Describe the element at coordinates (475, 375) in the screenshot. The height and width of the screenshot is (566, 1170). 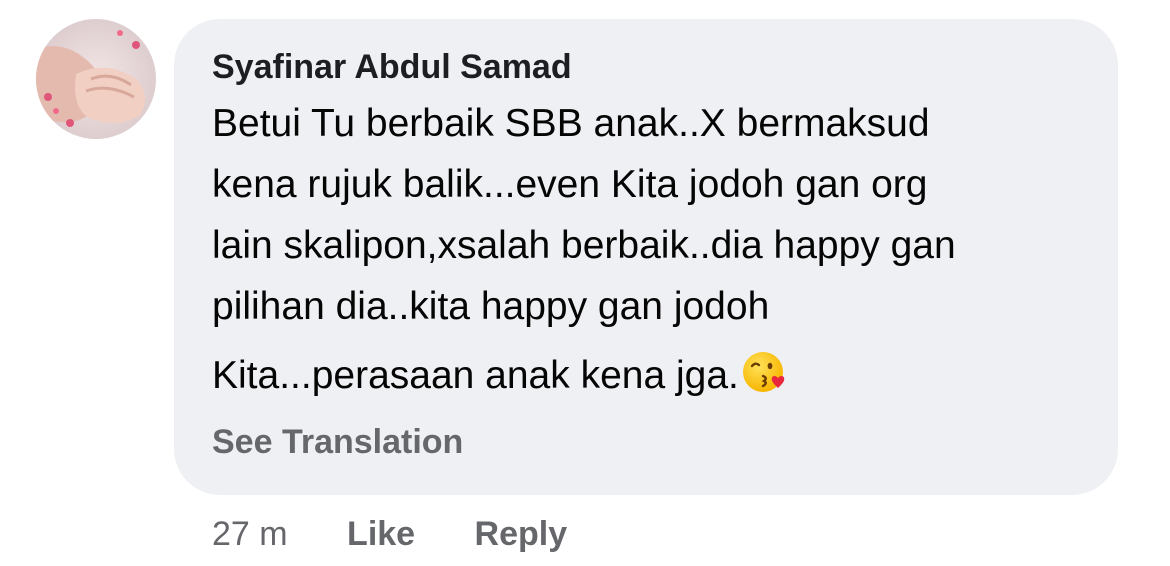
I see `comment-paragraph-text: Kita...perasaan anak kena jga.` at that location.